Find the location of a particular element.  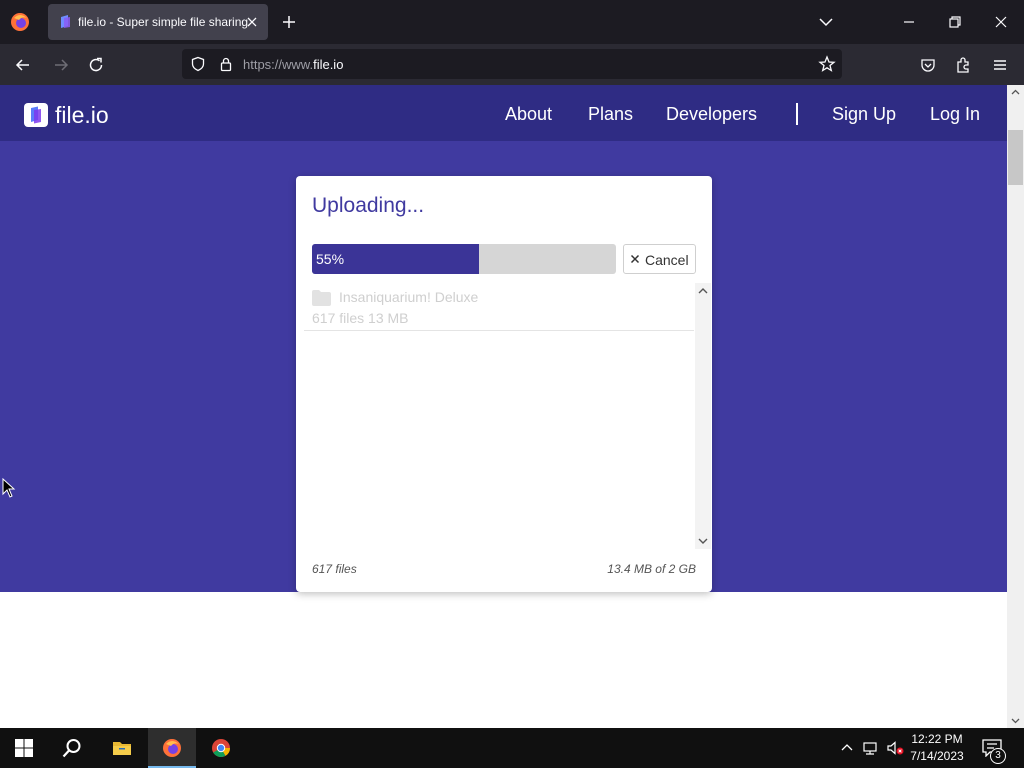

start-button is located at coordinates (24, 748).